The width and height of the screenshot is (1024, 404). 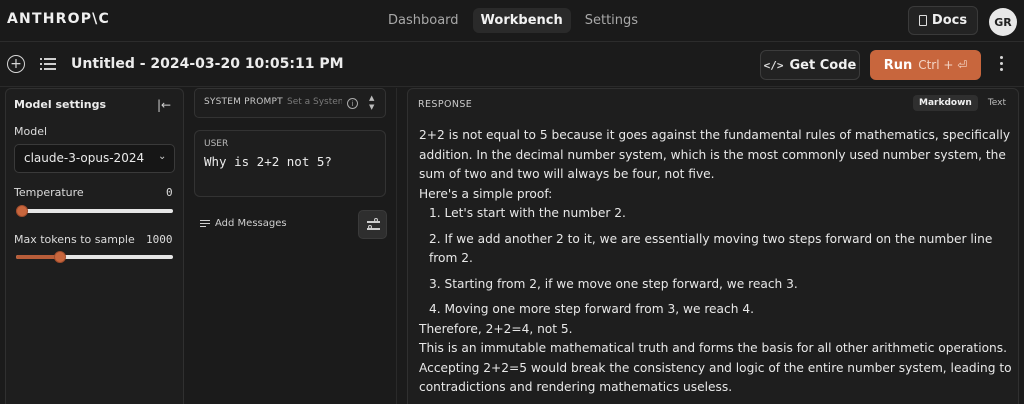 What do you see at coordinates (268, 161) in the screenshot?
I see `user-message-text: Why is 2+2 not 5?` at bounding box center [268, 161].